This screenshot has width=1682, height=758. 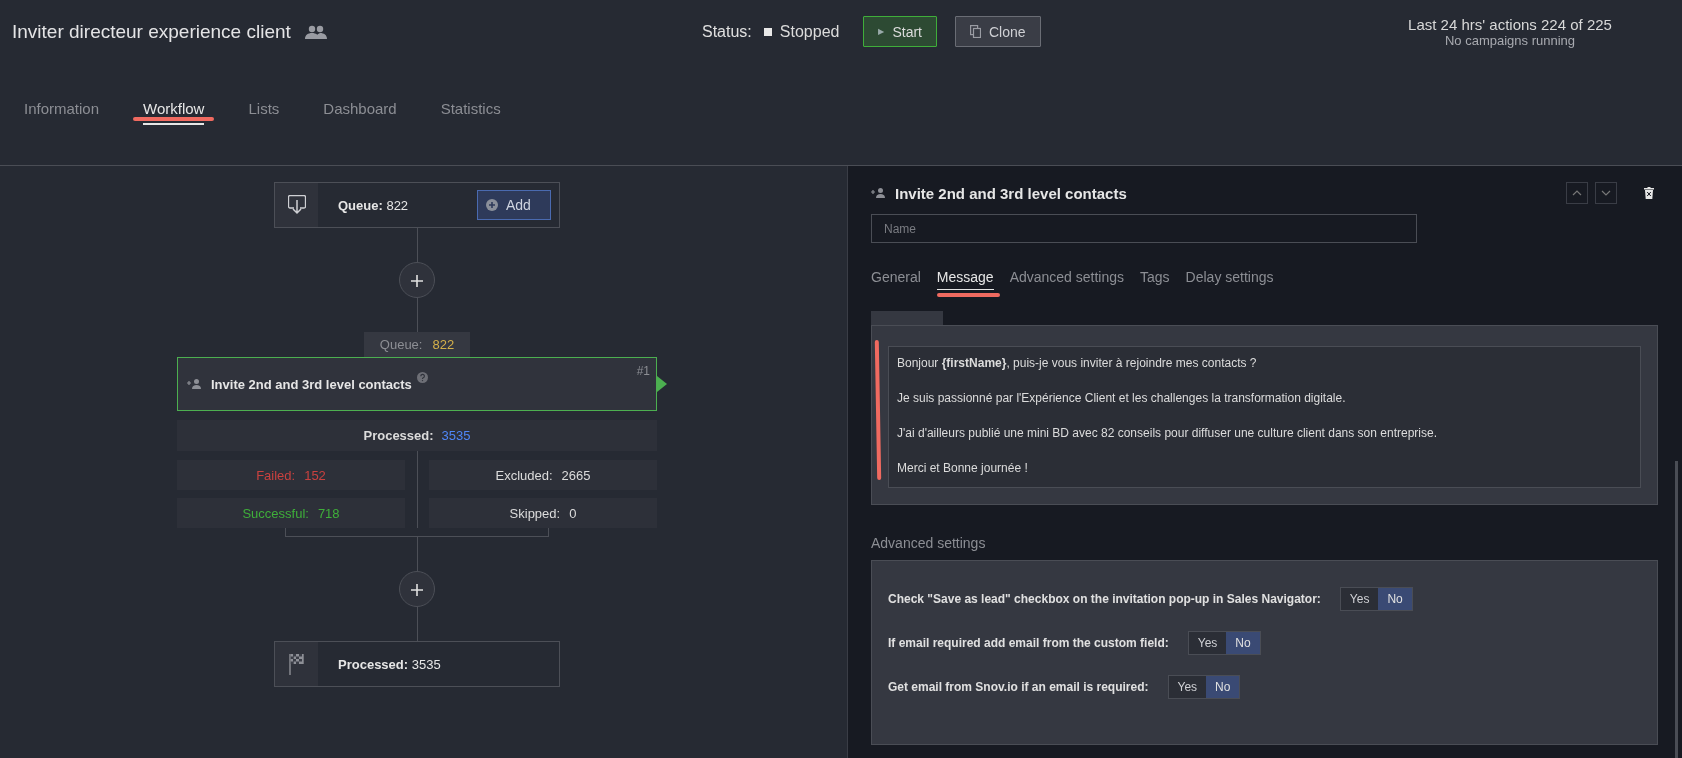 I want to click on chevron-down-icon, so click(x=1606, y=193).